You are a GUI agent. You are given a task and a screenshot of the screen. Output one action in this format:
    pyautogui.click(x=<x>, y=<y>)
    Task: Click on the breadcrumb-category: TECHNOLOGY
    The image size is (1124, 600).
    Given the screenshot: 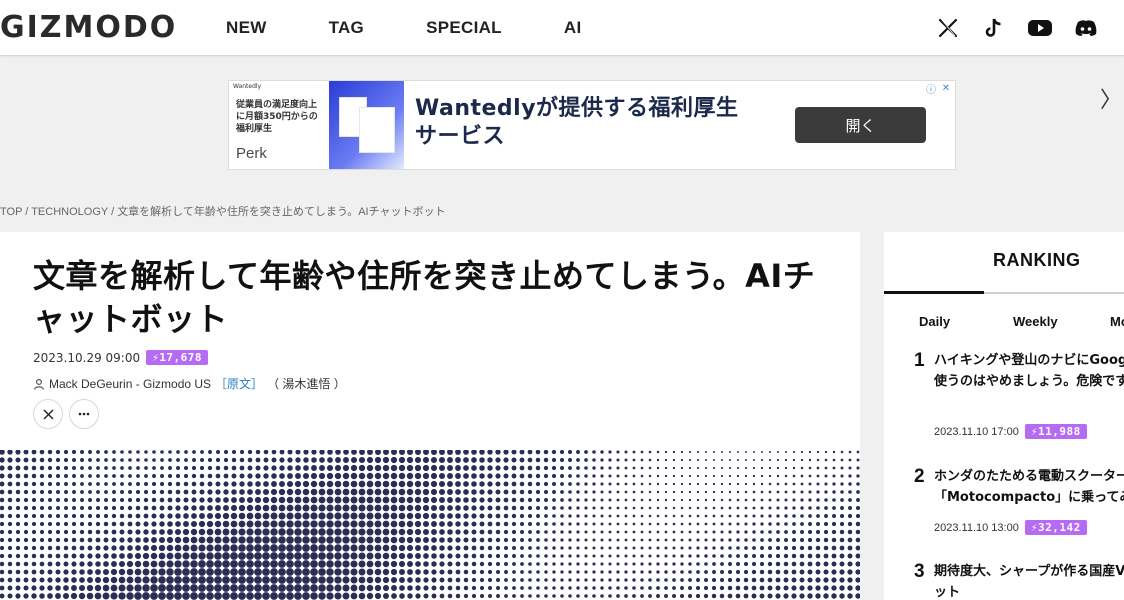 What is the action you would take?
    pyautogui.click(x=69, y=212)
    